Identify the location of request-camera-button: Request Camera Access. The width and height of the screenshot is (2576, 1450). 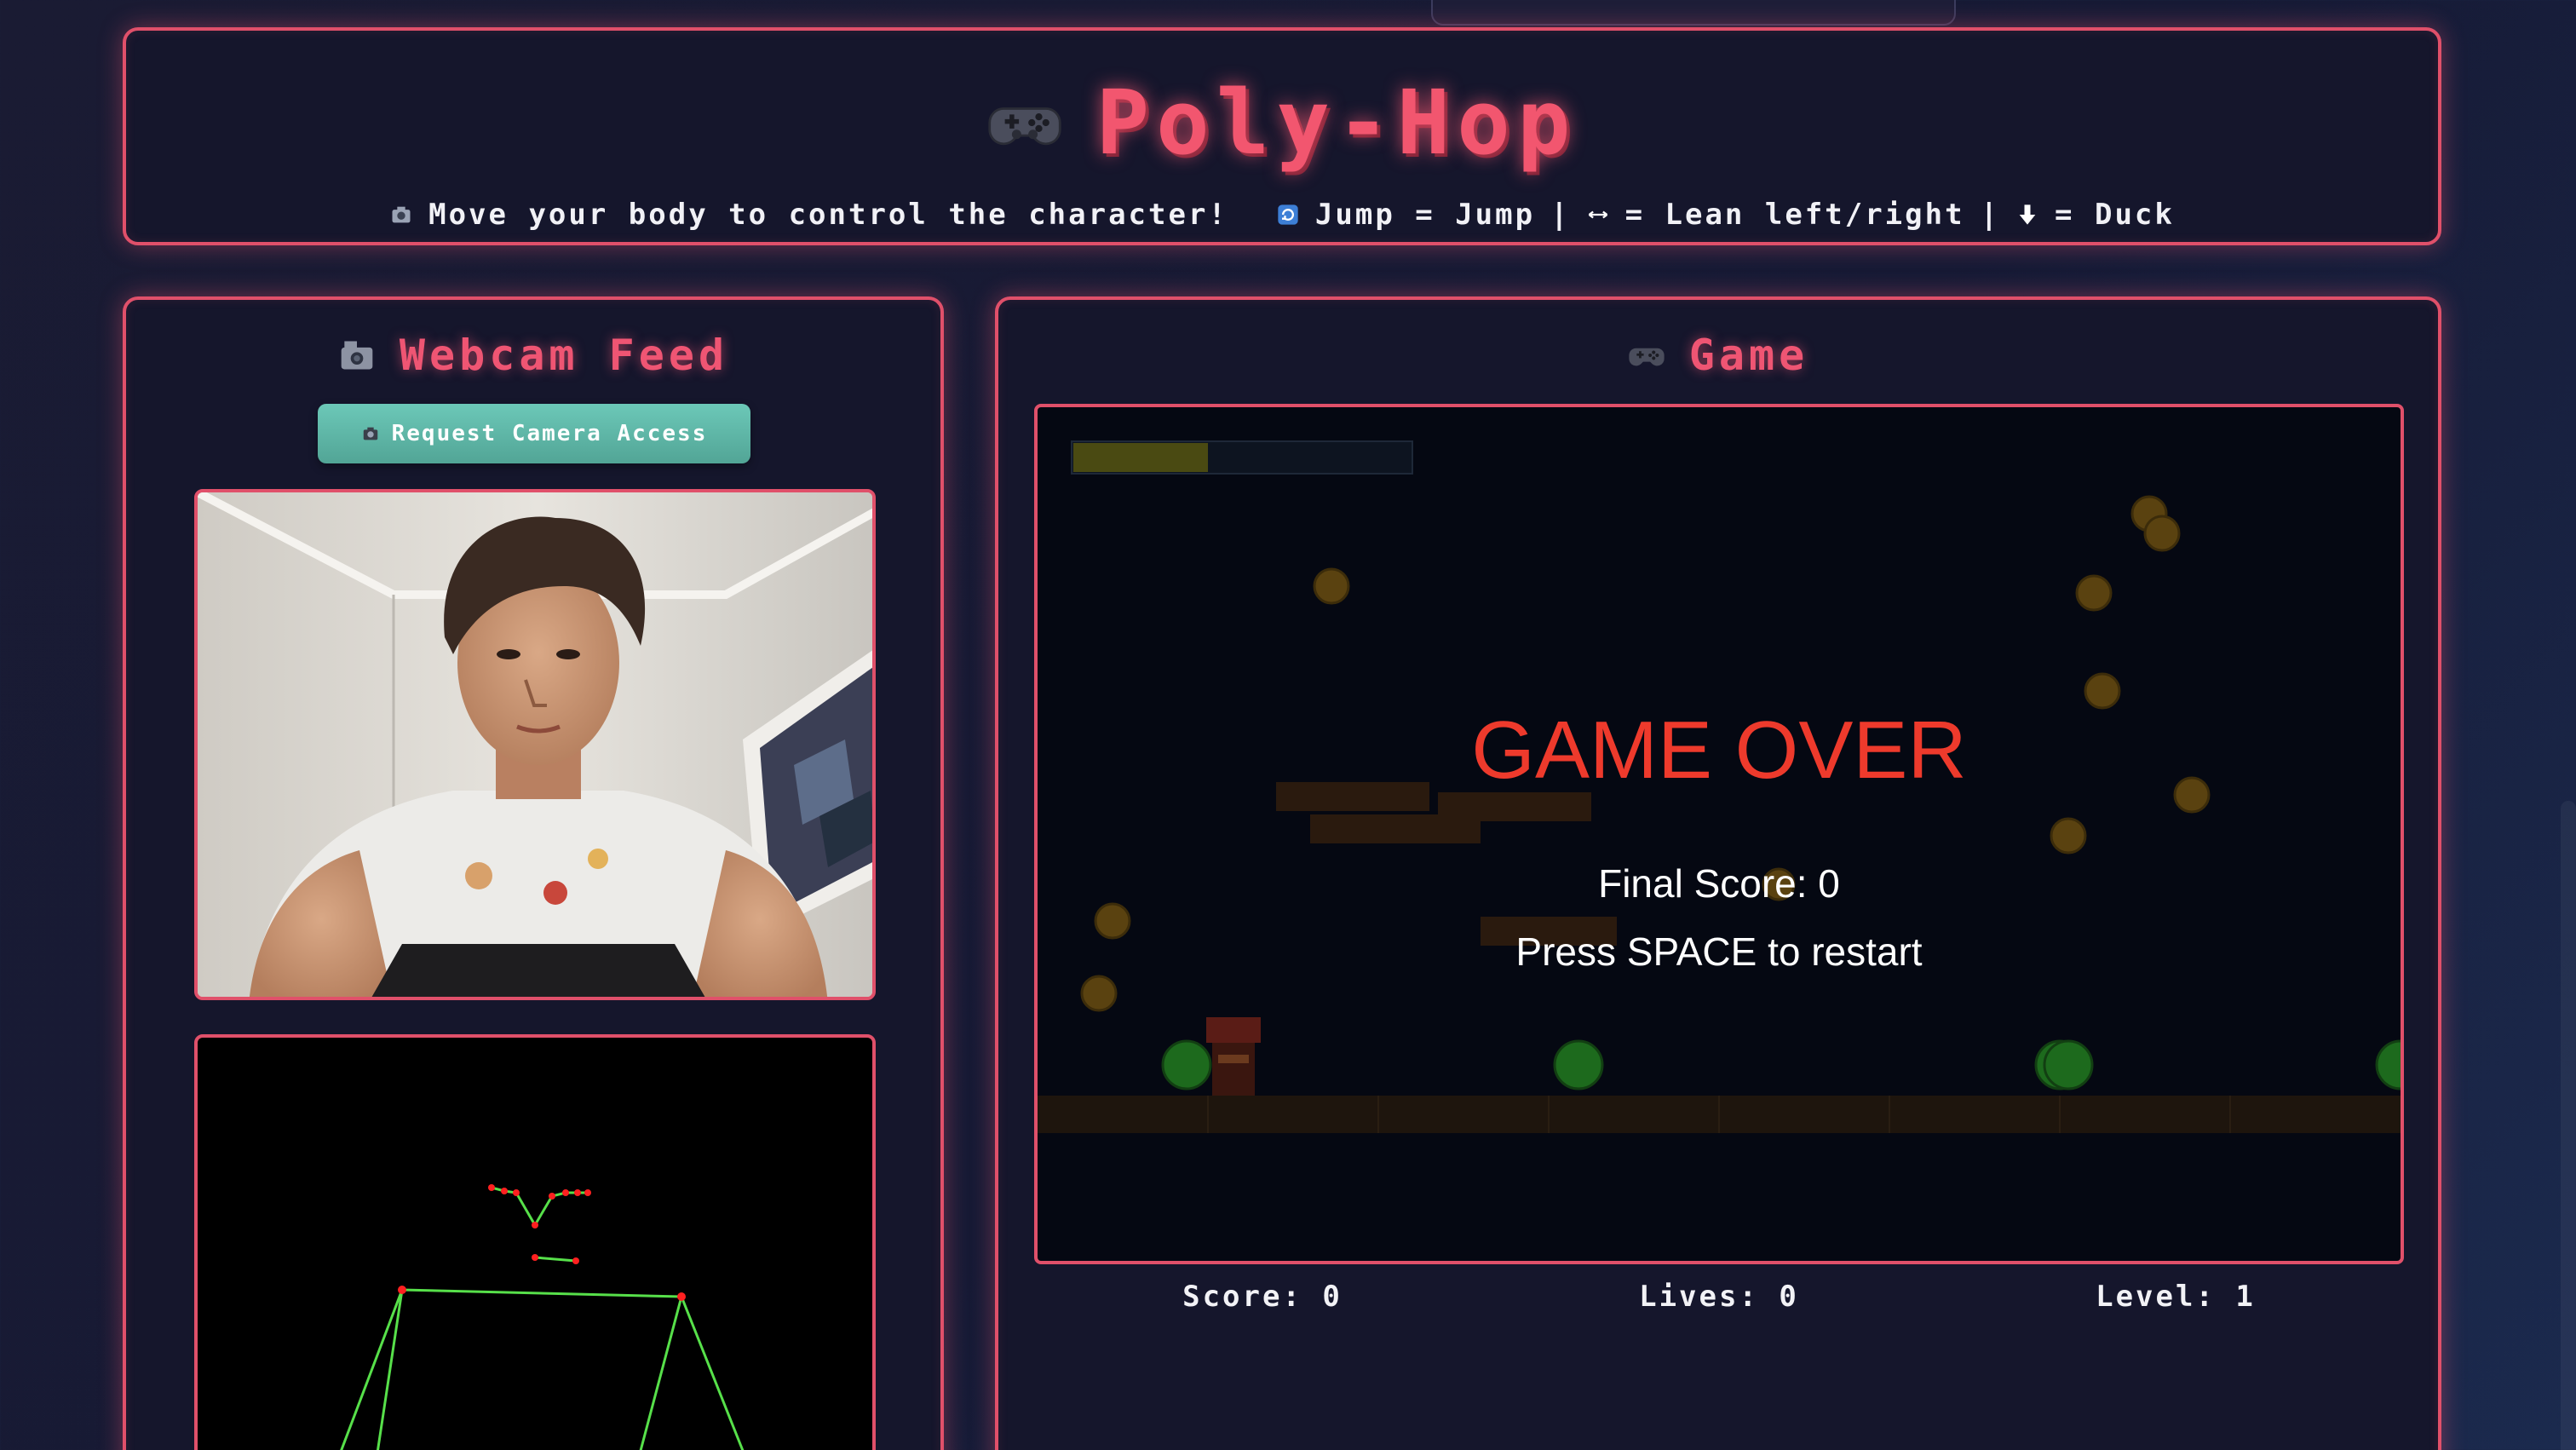
(534, 433).